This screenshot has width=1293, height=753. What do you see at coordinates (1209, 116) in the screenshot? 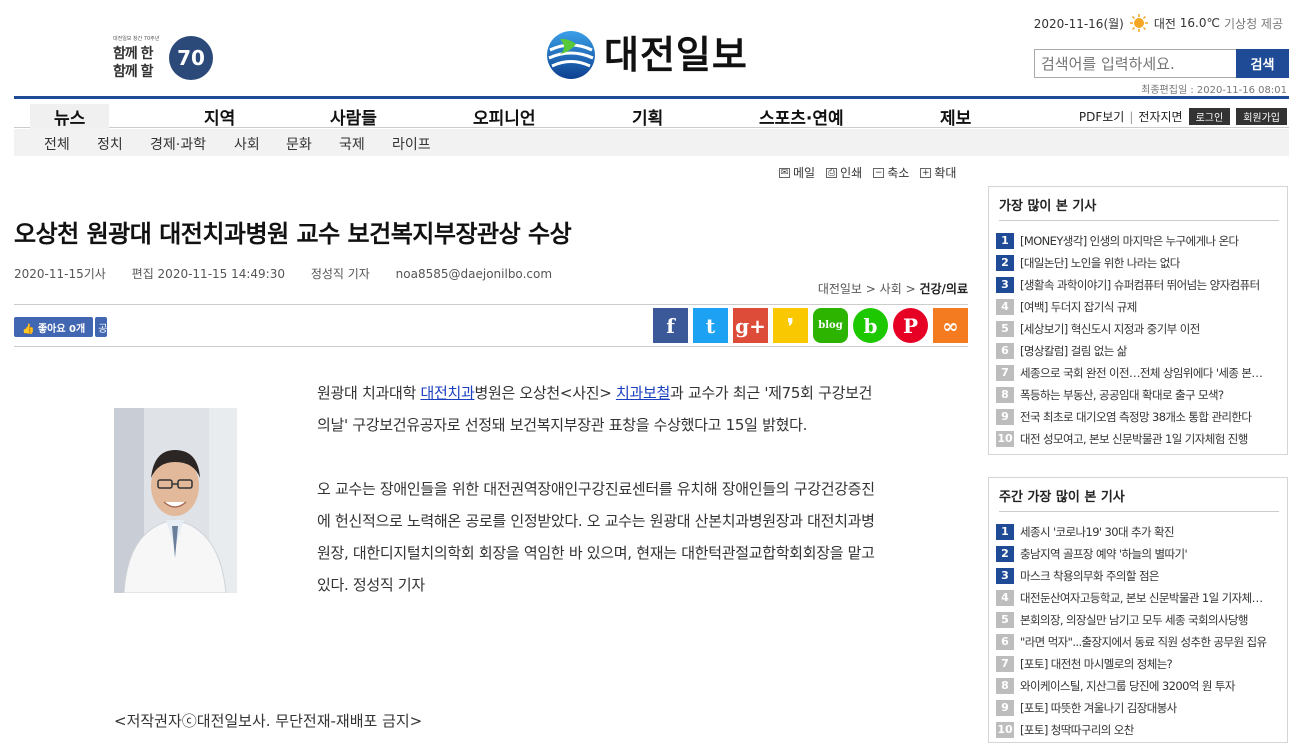
I see `login-button: 로그인` at bounding box center [1209, 116].